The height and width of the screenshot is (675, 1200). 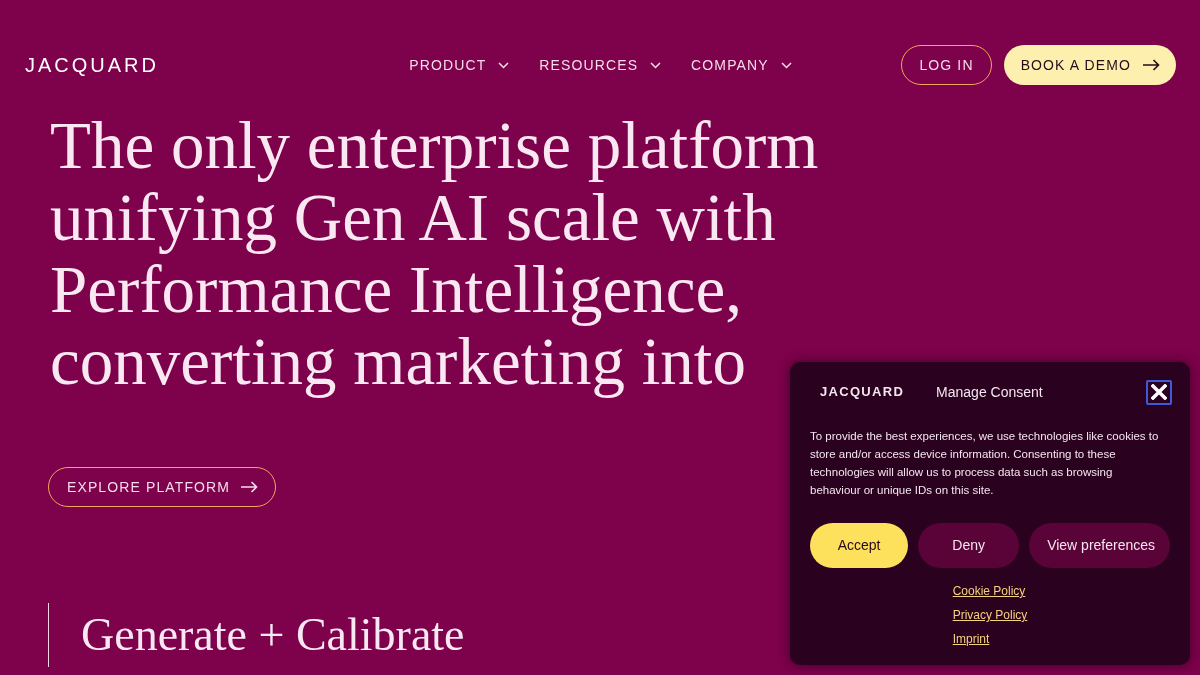 What do you see at coordinates (459, 65) in the screenshot?
I see `nav-menu-item: PRODUCT` at bounding box center [459, 65].